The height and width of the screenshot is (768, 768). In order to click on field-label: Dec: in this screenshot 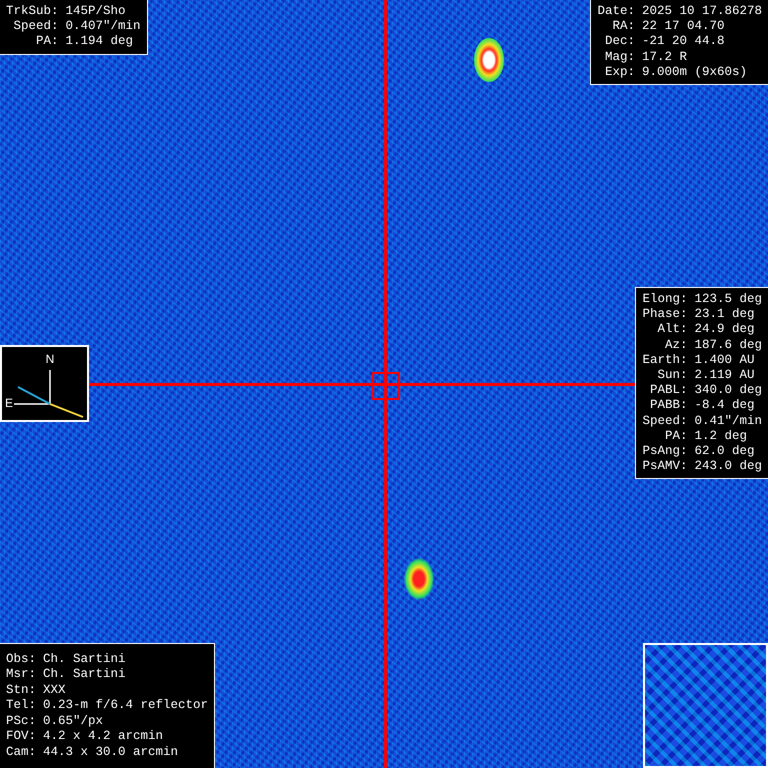, I will do `click(619, 42)`.